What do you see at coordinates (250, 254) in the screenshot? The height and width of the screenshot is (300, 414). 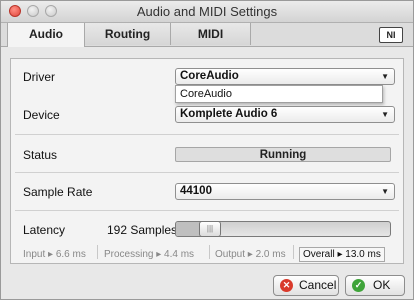 I see `output-latency: Output ▸ 2.0 ms` at bounding box center [250, 254].